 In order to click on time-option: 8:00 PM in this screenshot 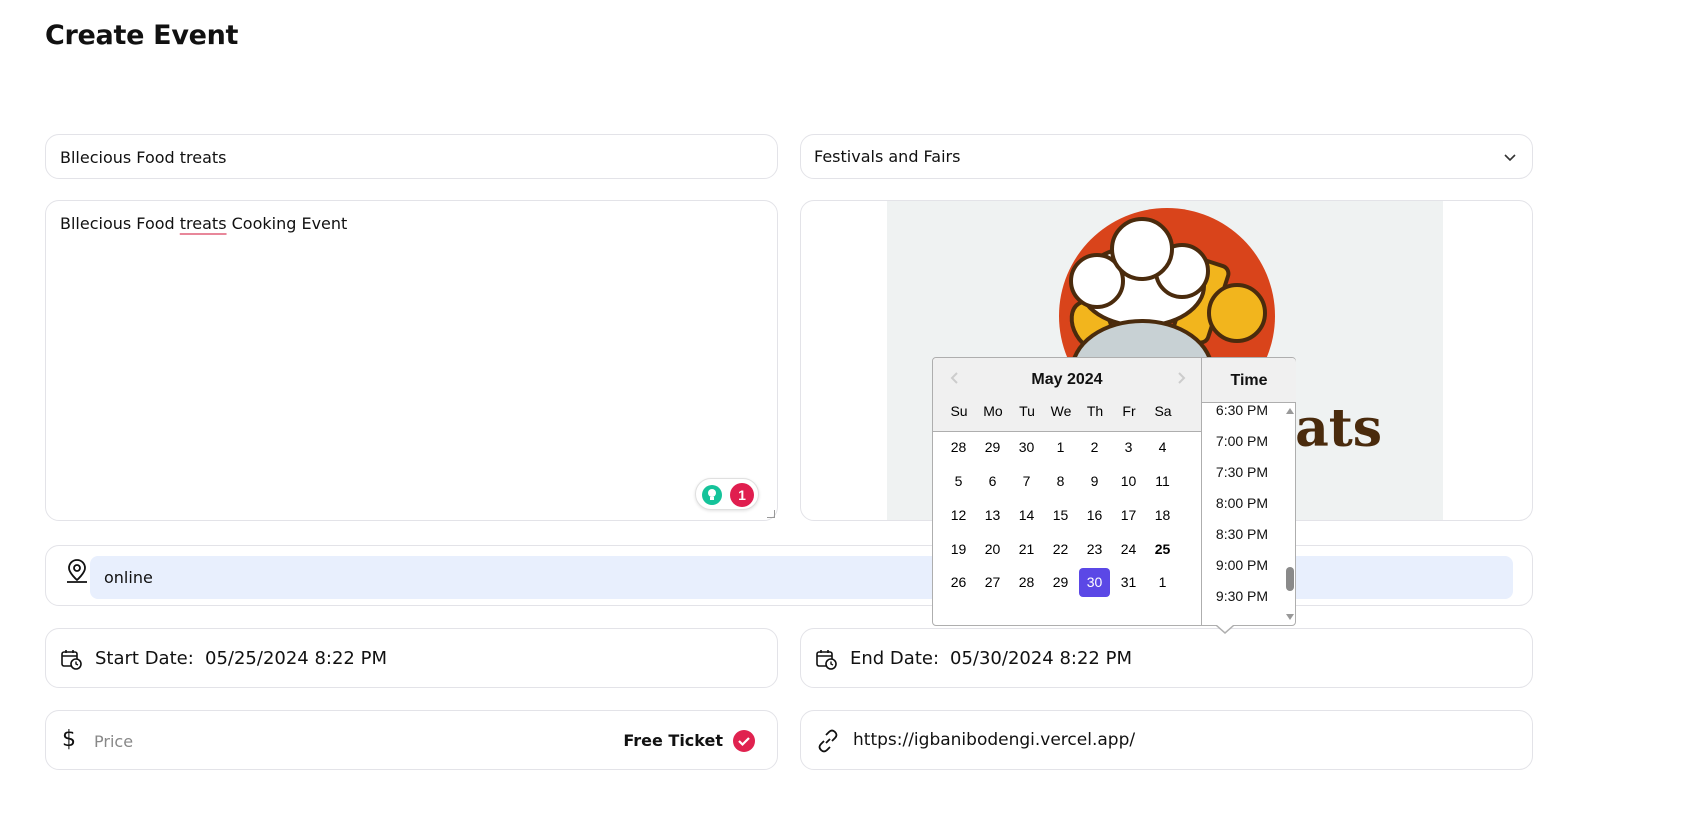, I will do `click(1242, 503)`.